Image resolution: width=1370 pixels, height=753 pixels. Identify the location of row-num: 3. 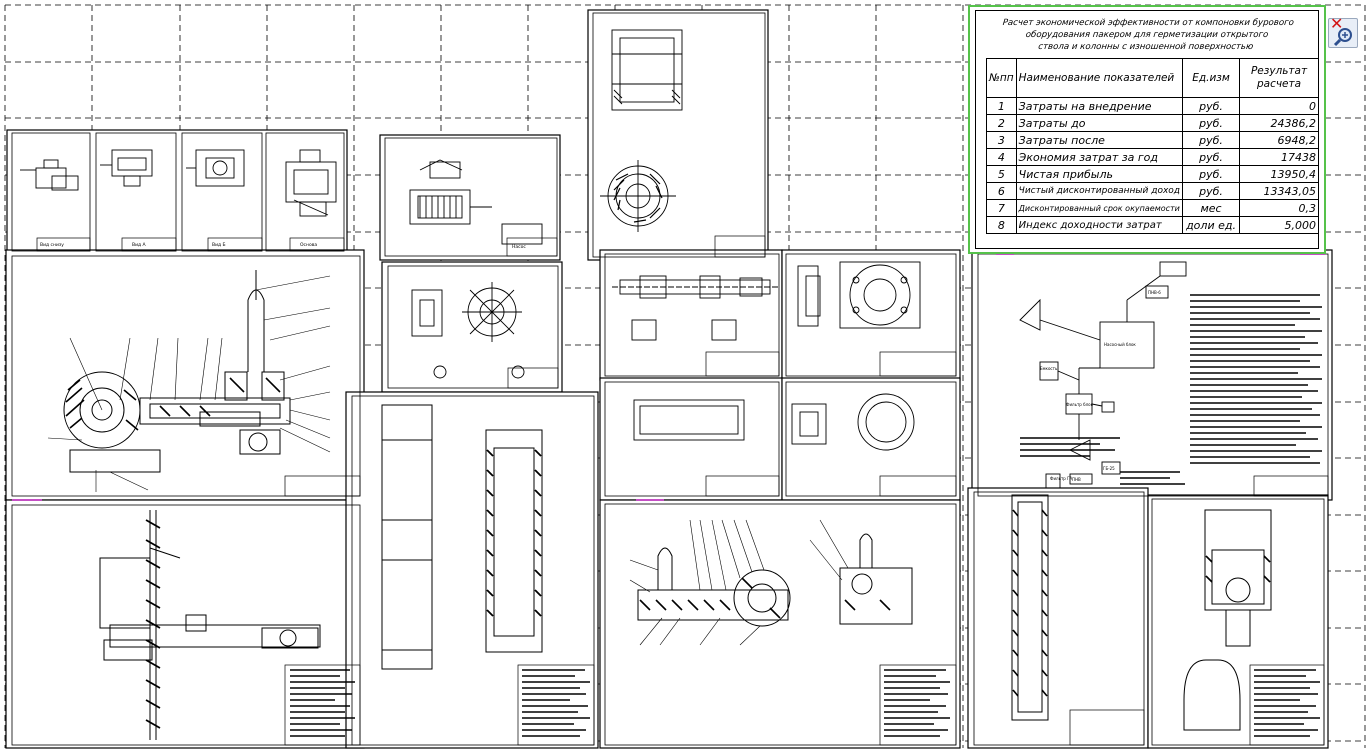
(1001, 140).